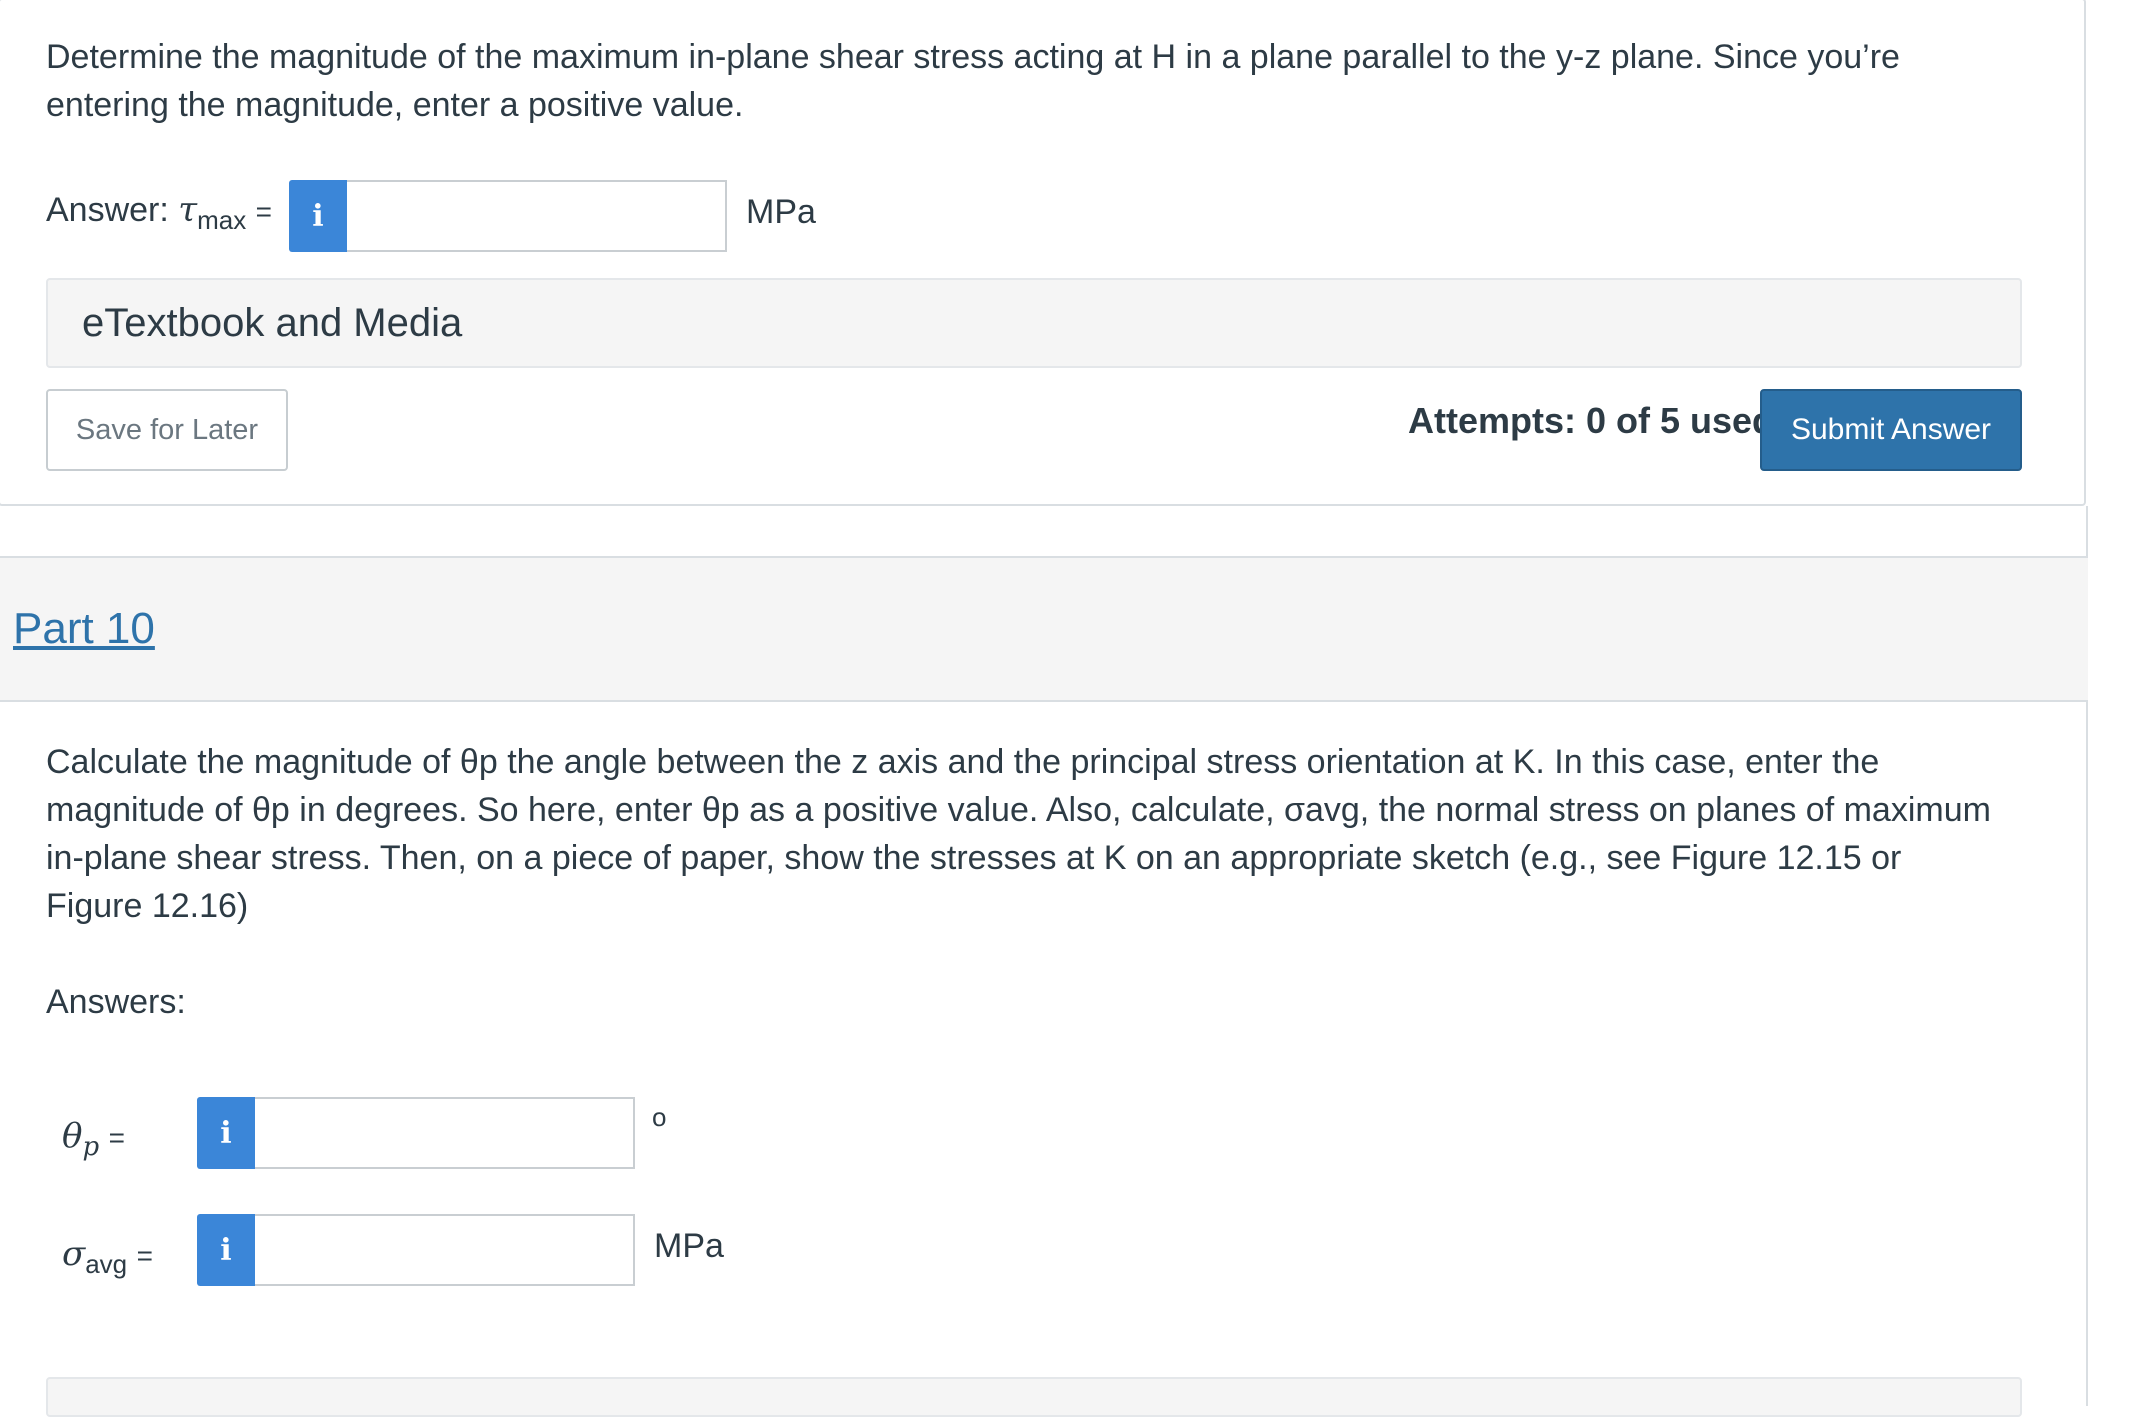 Image resolution: width=2130 pixels, height=1417 pixels. What do you see at coordinates (445, 1133) in the screenshot?
I see `theta-p-input` at bounding box center [445, 1133].